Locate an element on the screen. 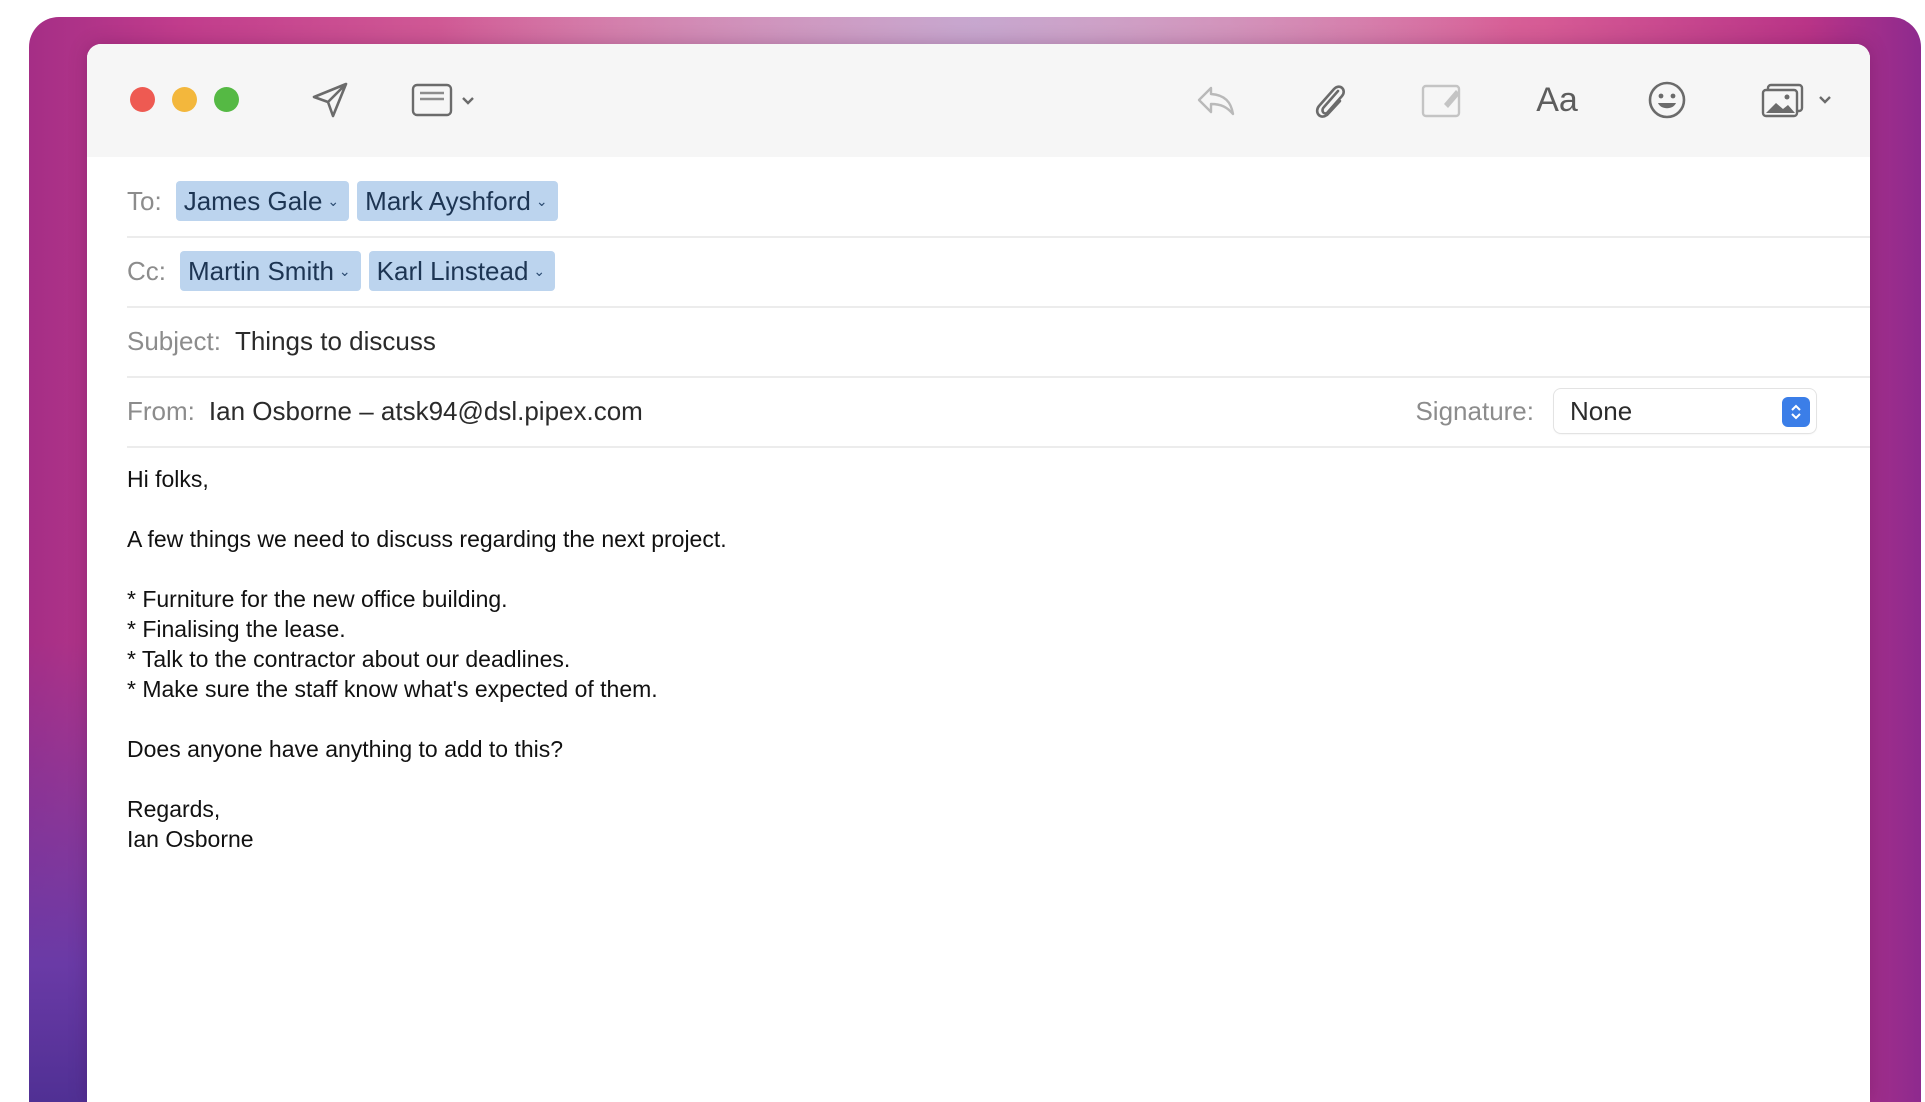  subject-input: Things to discuss is located at coordinates (335, 341).